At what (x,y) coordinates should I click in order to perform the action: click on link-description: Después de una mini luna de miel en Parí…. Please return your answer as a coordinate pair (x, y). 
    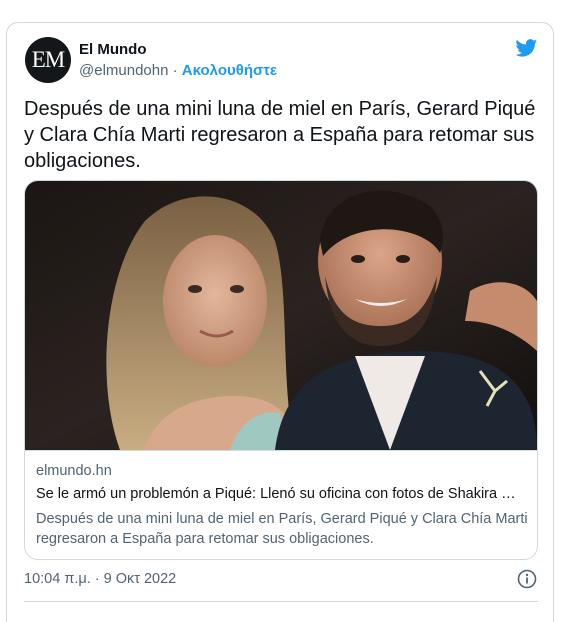
    Looking at the image, I should click on (282, 529).